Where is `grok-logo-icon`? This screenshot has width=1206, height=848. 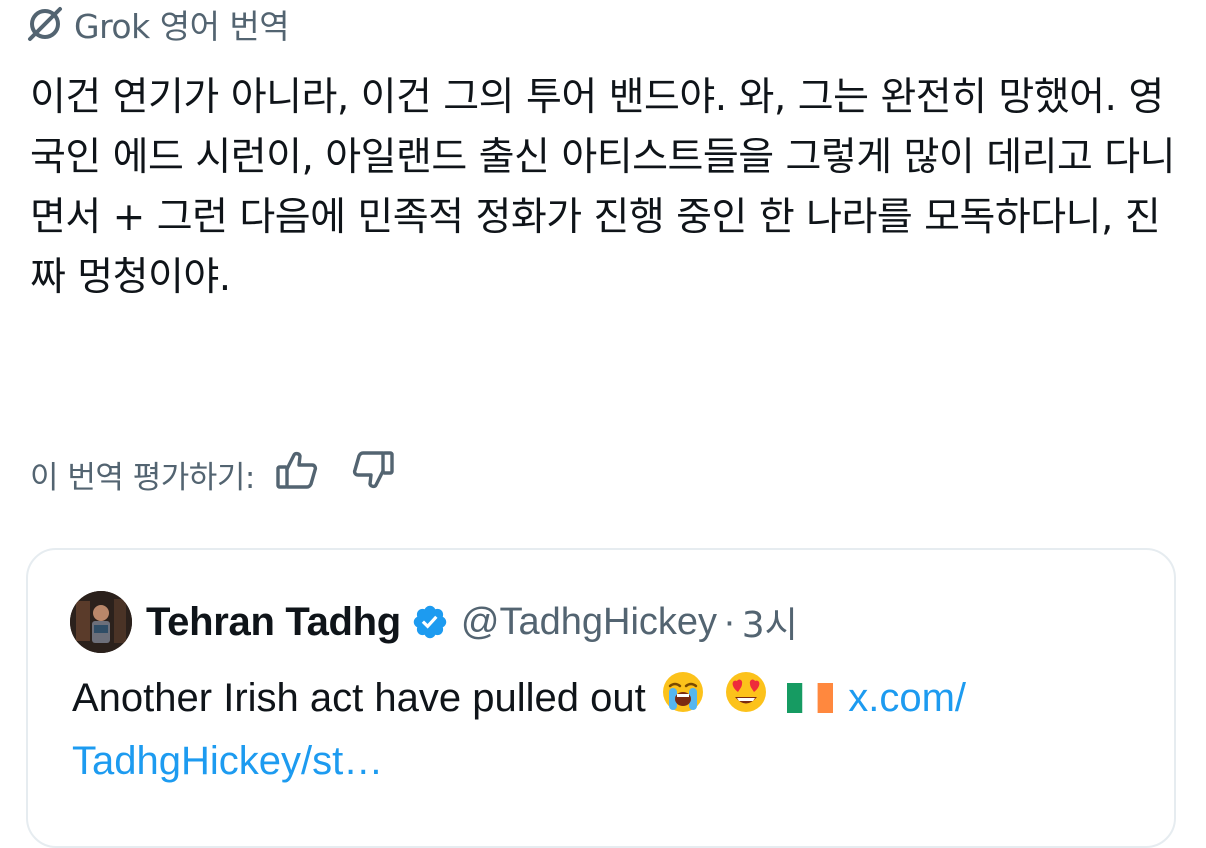 grok-logo-icon is located at coordinates (45, 24).